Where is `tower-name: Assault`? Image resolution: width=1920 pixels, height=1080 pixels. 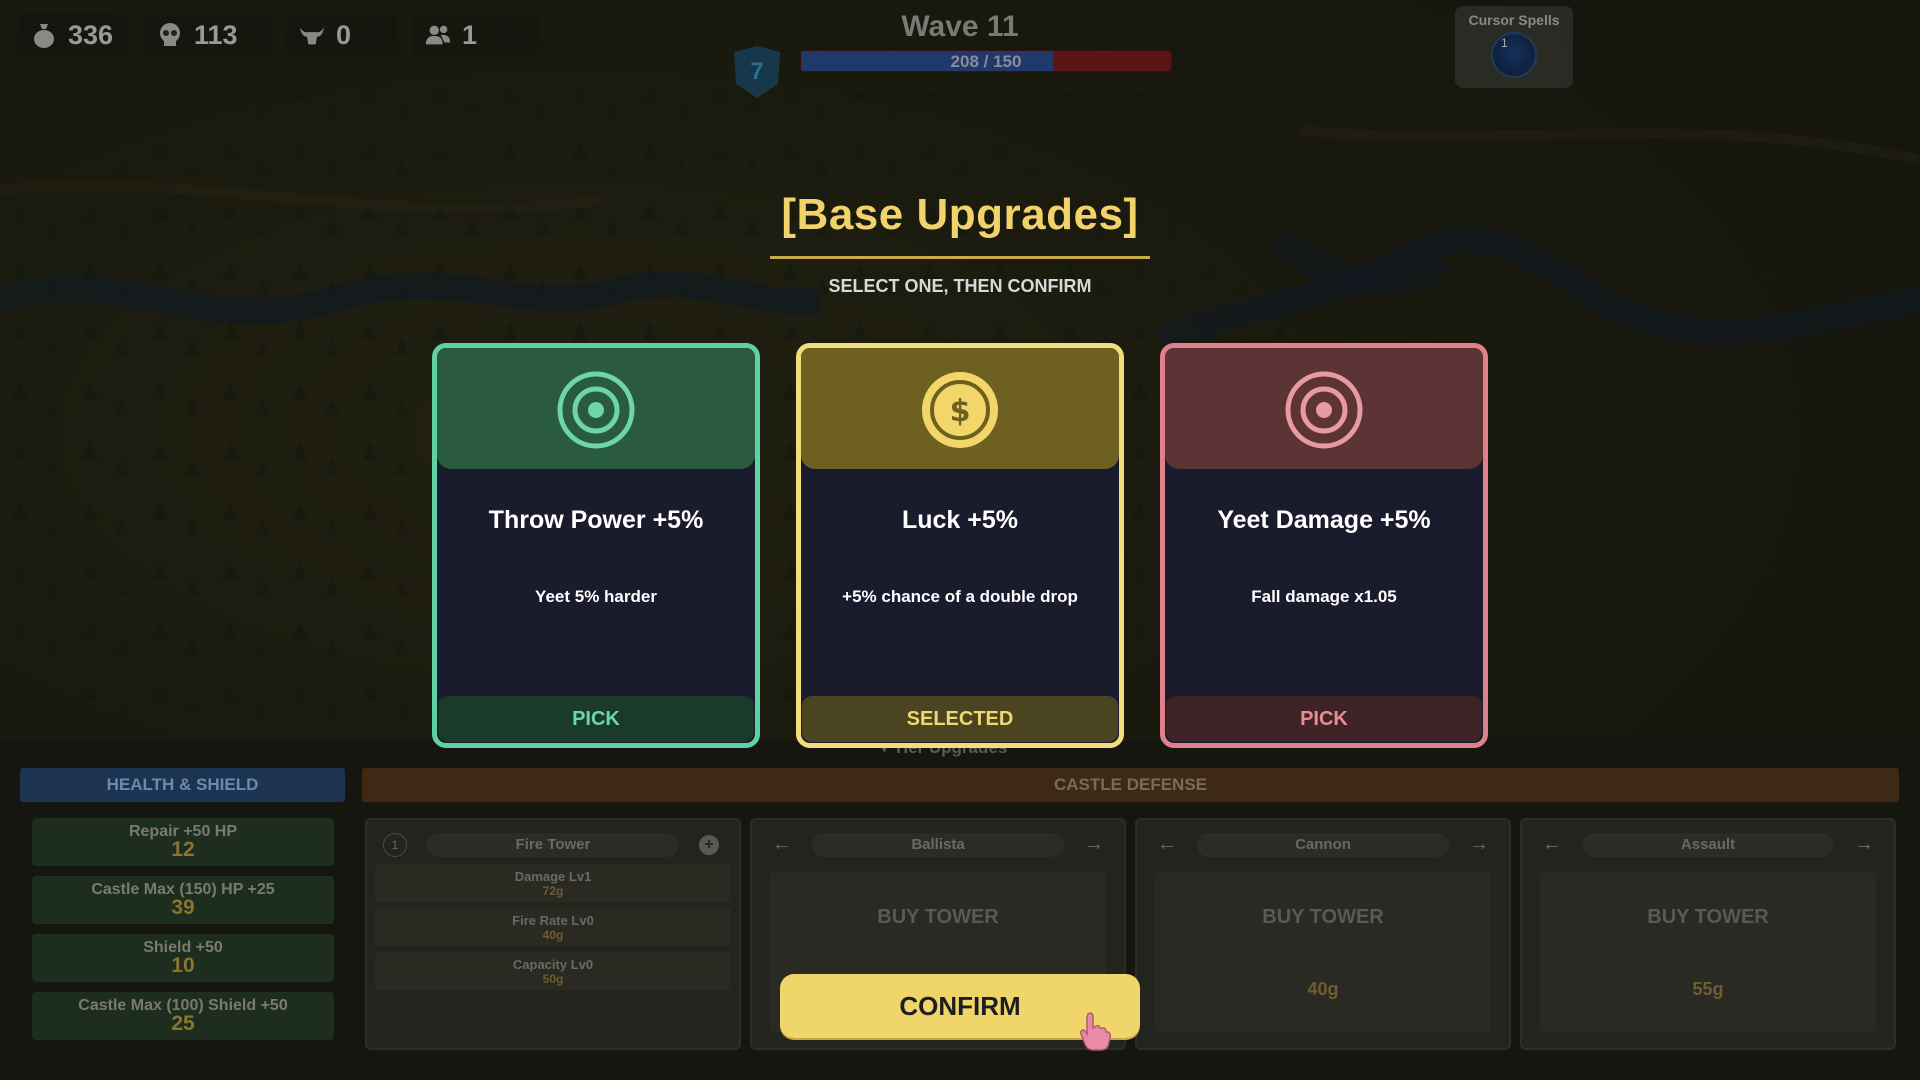
tower-name: Assault is located at coordinates (1708, 845).